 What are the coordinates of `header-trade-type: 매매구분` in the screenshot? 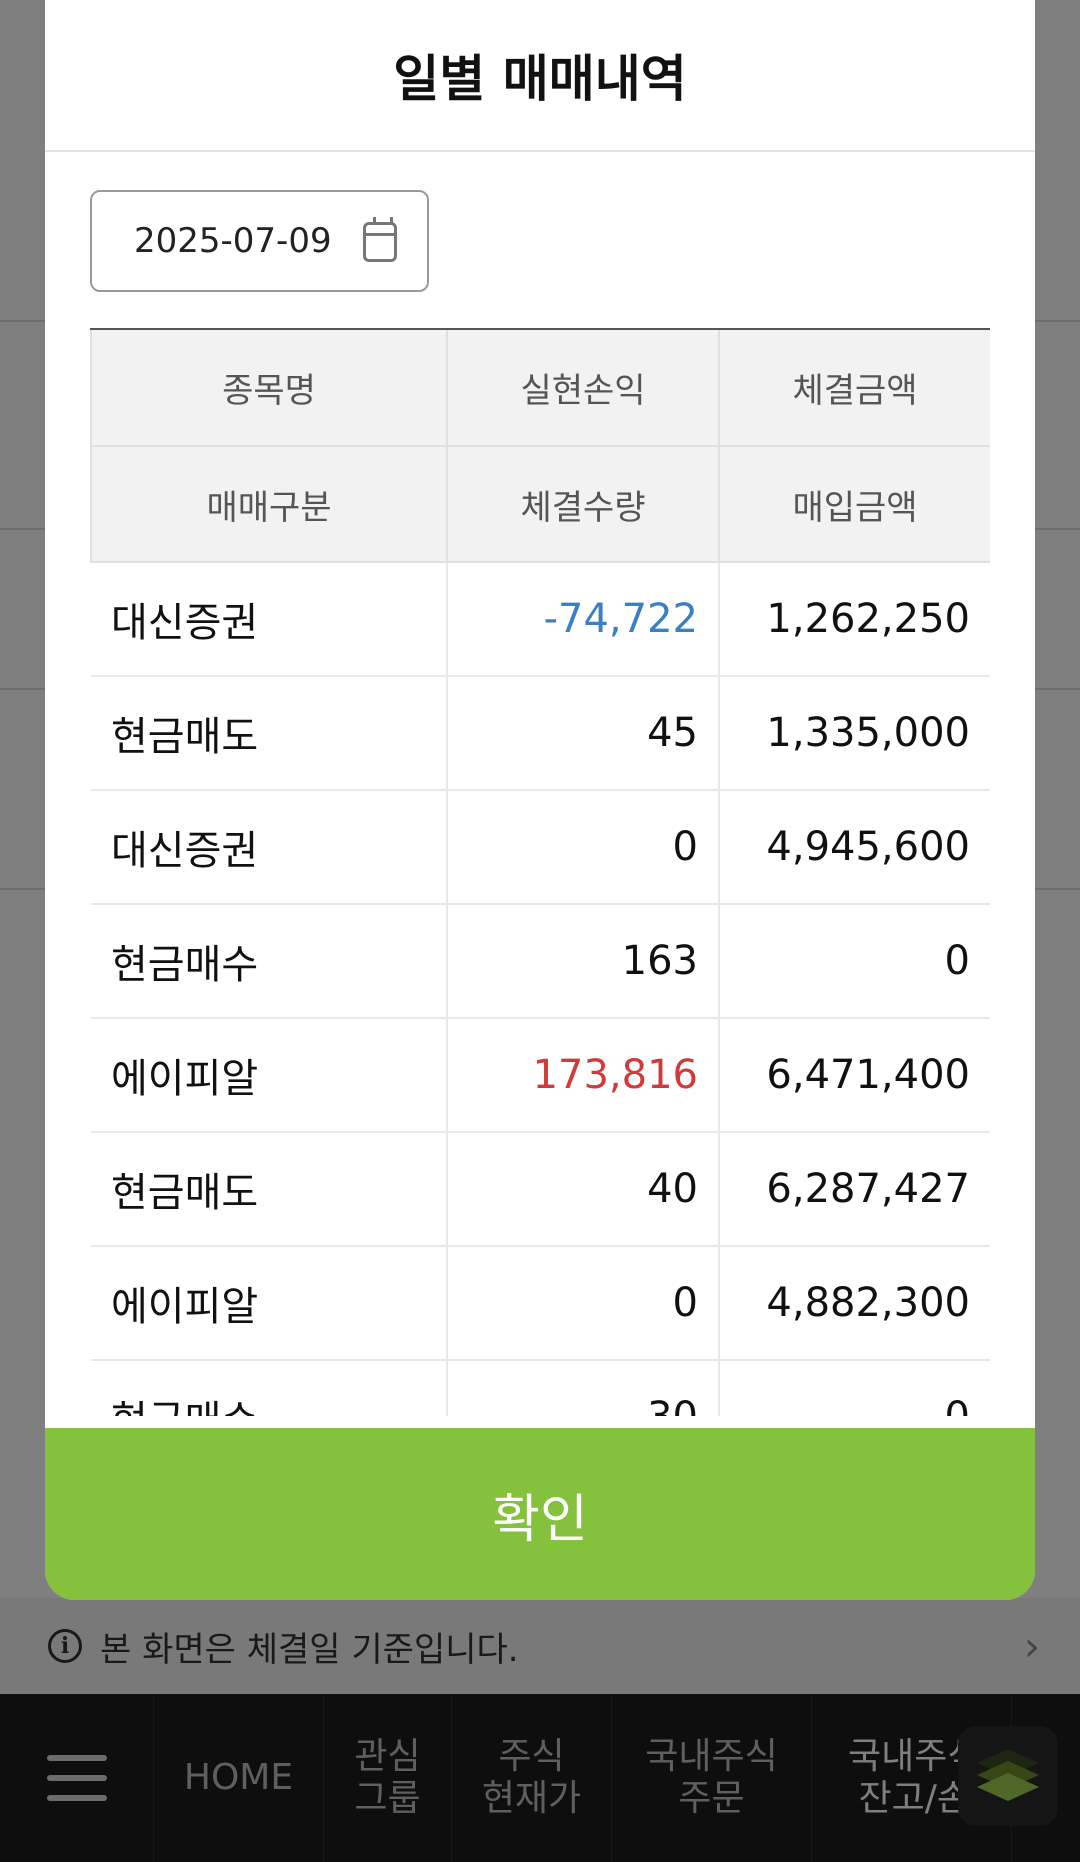 It's located at (269, 504).